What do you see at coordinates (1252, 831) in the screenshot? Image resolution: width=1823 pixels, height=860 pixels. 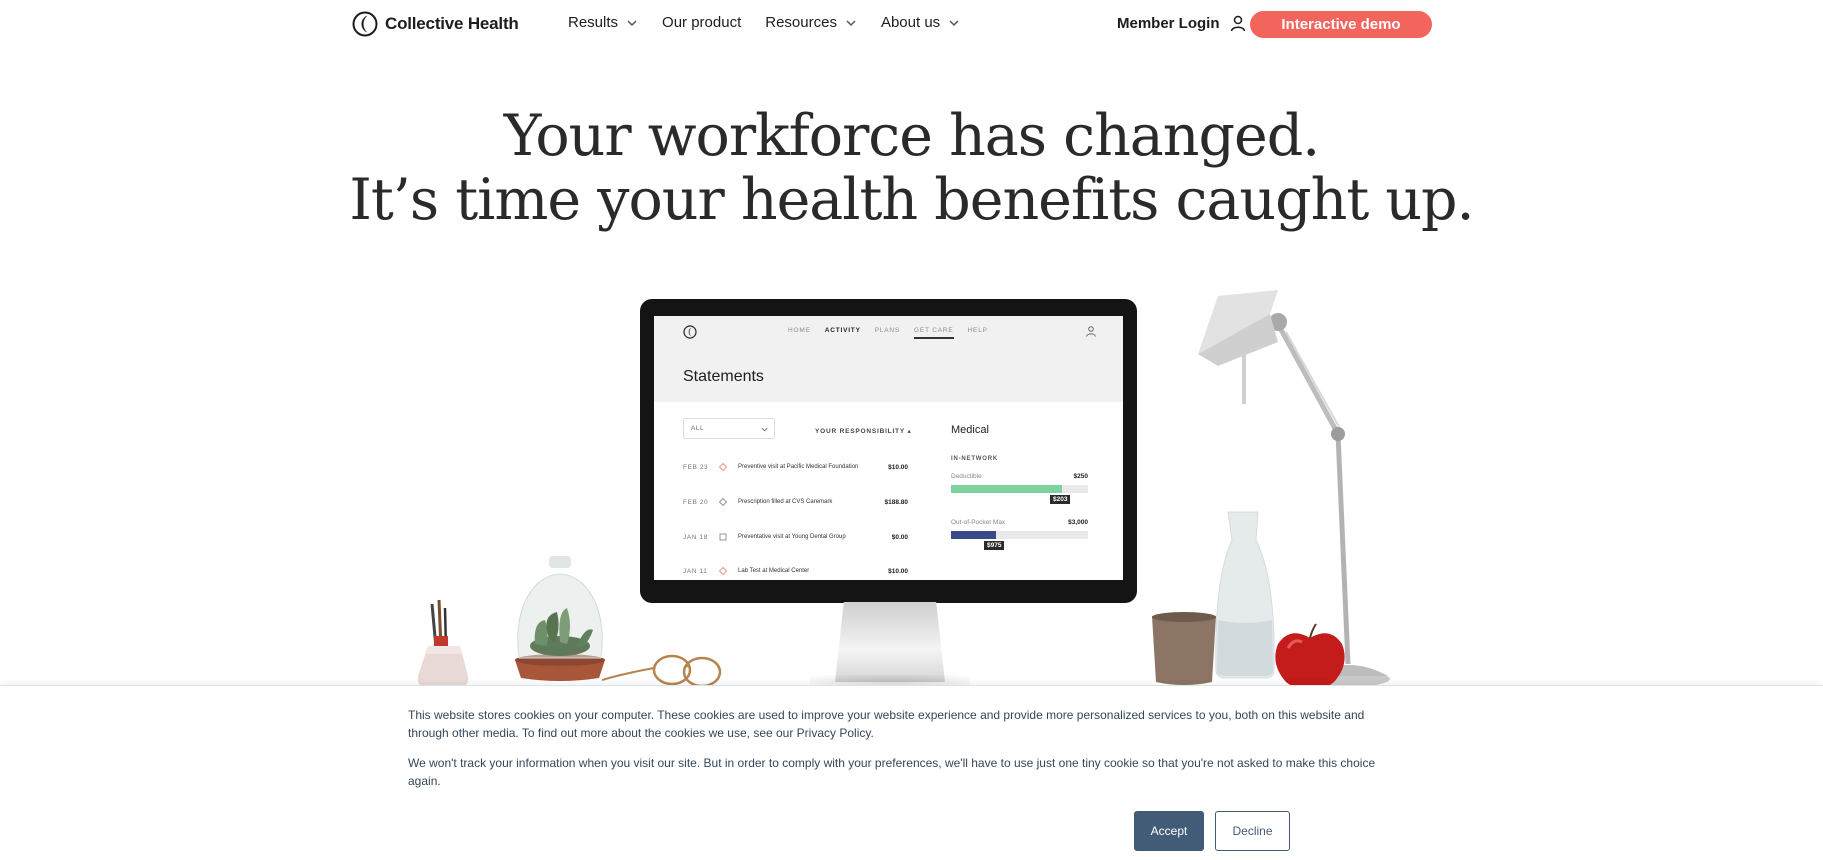 I see `decline-cookies-button: Decline` at bounding box center [1252, 831].